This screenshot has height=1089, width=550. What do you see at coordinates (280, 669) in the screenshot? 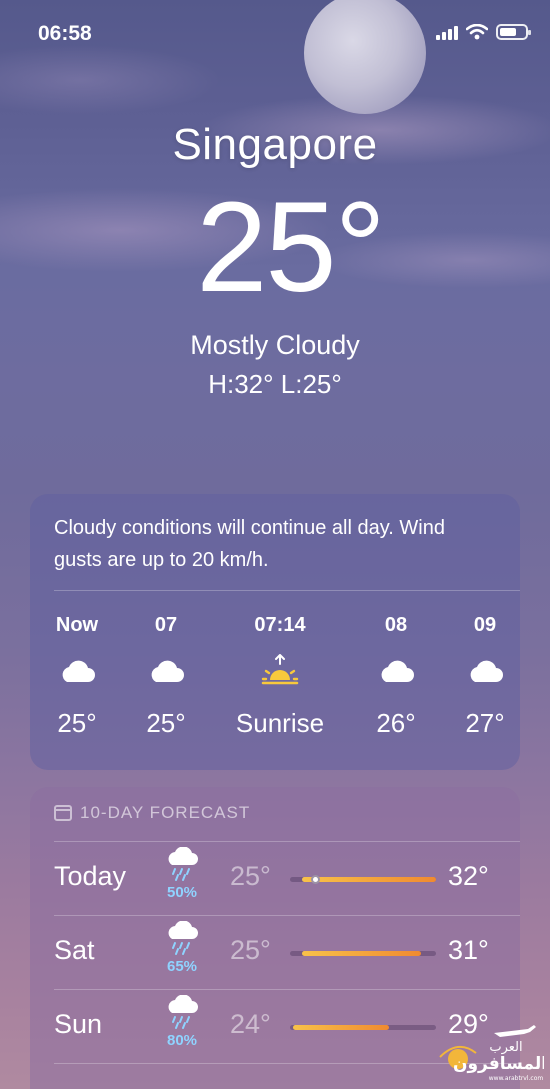
I see `sunrise-icon` at bounding box center [280, 669].